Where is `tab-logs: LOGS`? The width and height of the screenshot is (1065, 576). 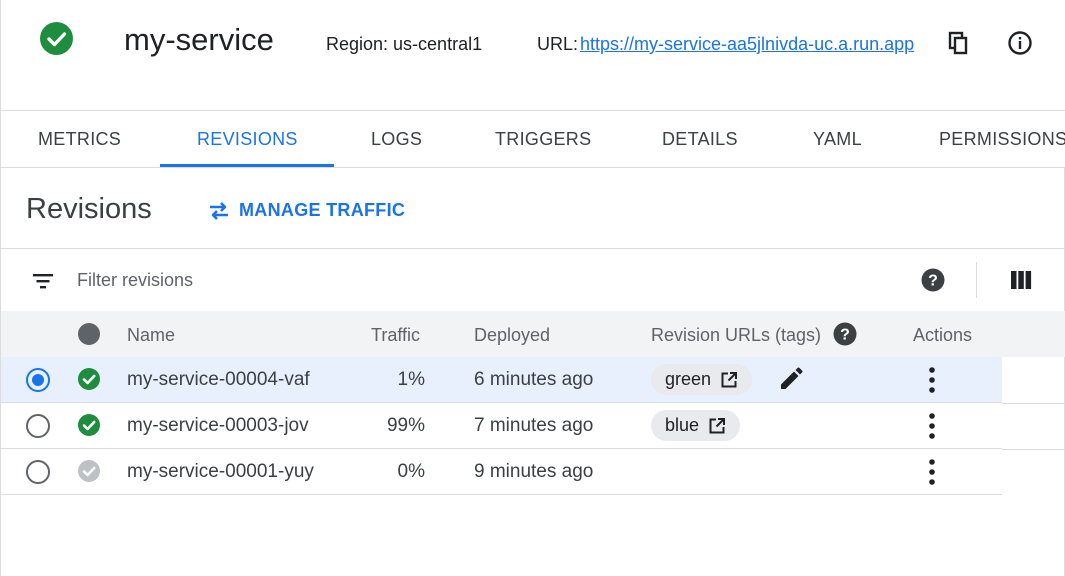 tab-logs: LOGS is located at coordinates (396, 139).